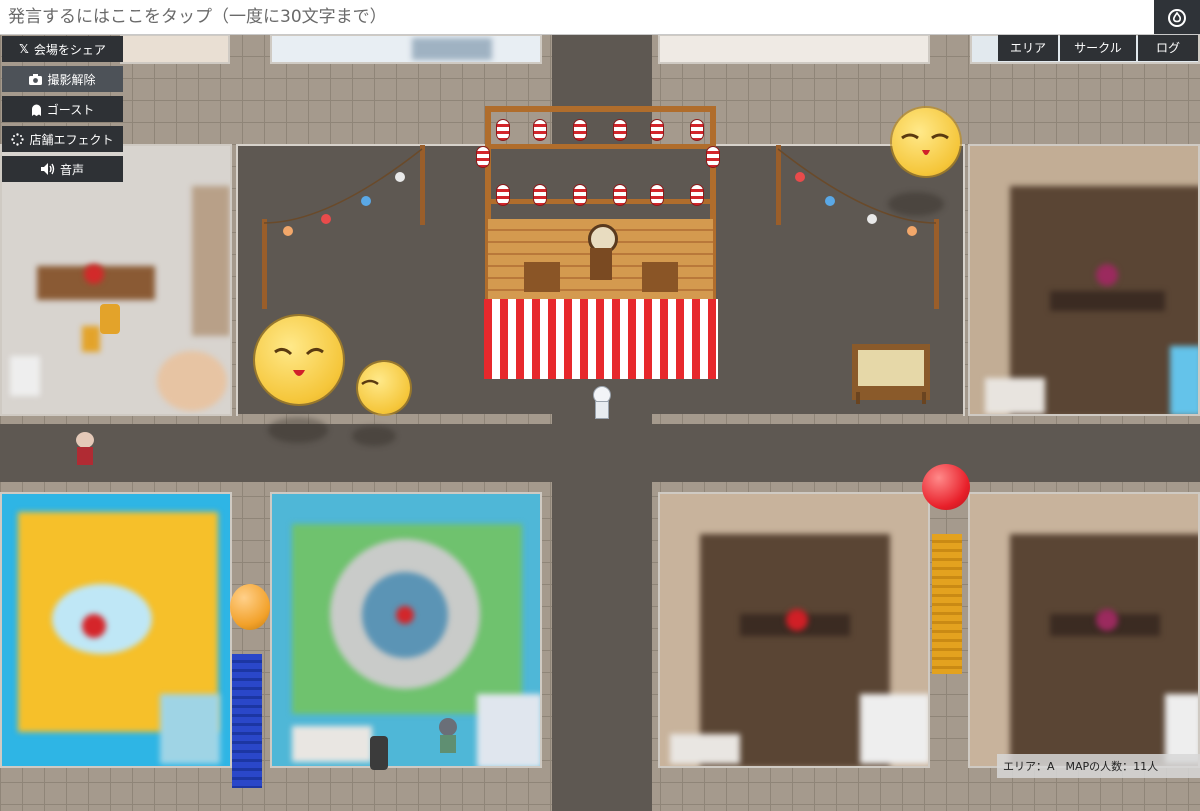 Image resolution: width=1200 pixels, height=811 pixels. I want to click on camera-icon, so click(36, 79).